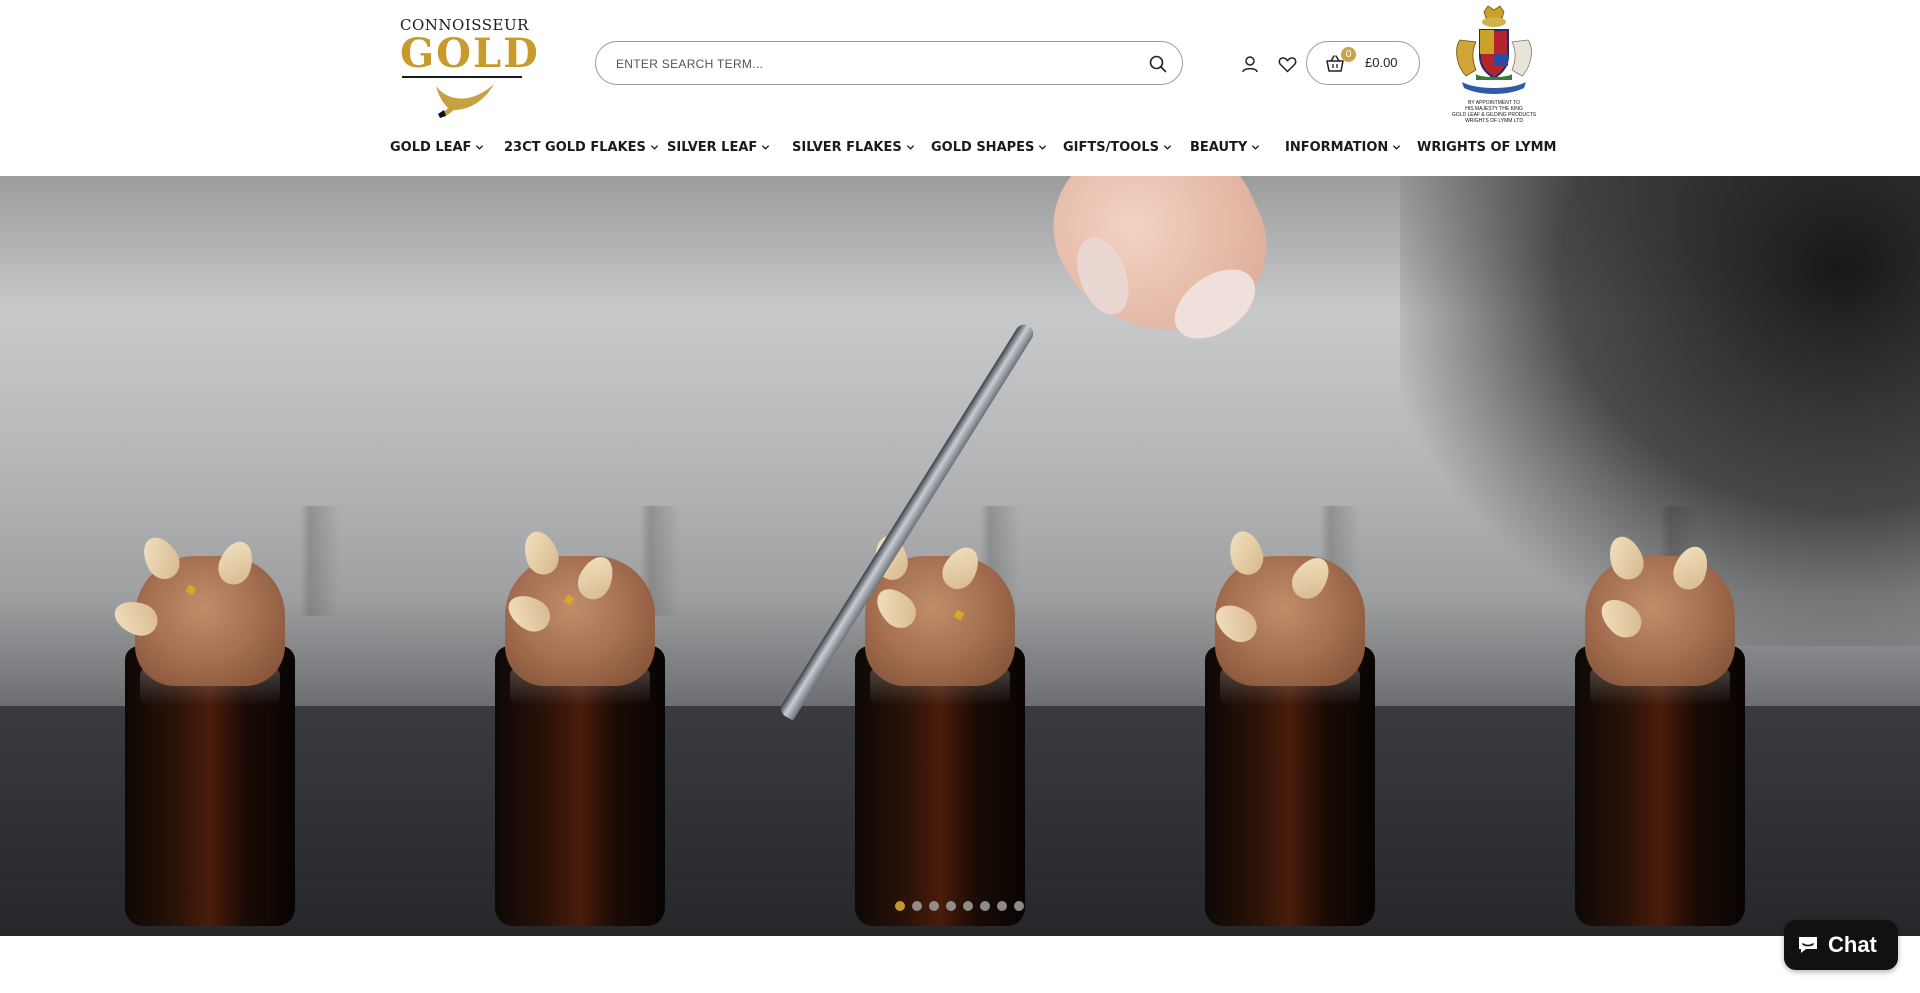 The height and width of the screenshot is (993, 1920). Describe the element at coordinates (983, 147) in the screenshot. I see `nav-item-label: GOLD SHAPES` at that location.